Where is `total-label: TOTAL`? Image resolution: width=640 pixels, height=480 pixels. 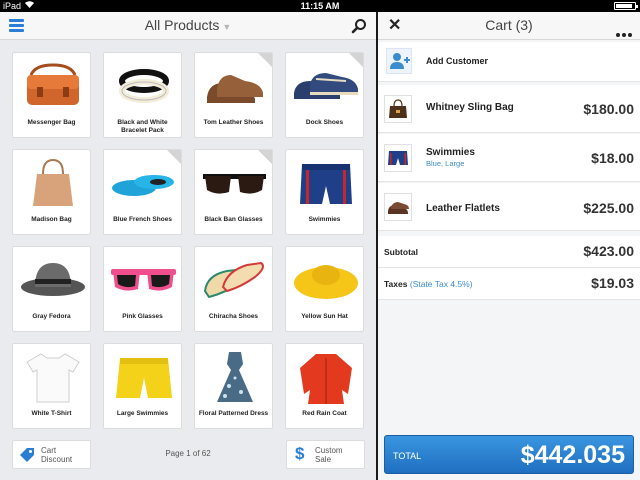
total-label: TOTAL is located at coordinates (407, 456).